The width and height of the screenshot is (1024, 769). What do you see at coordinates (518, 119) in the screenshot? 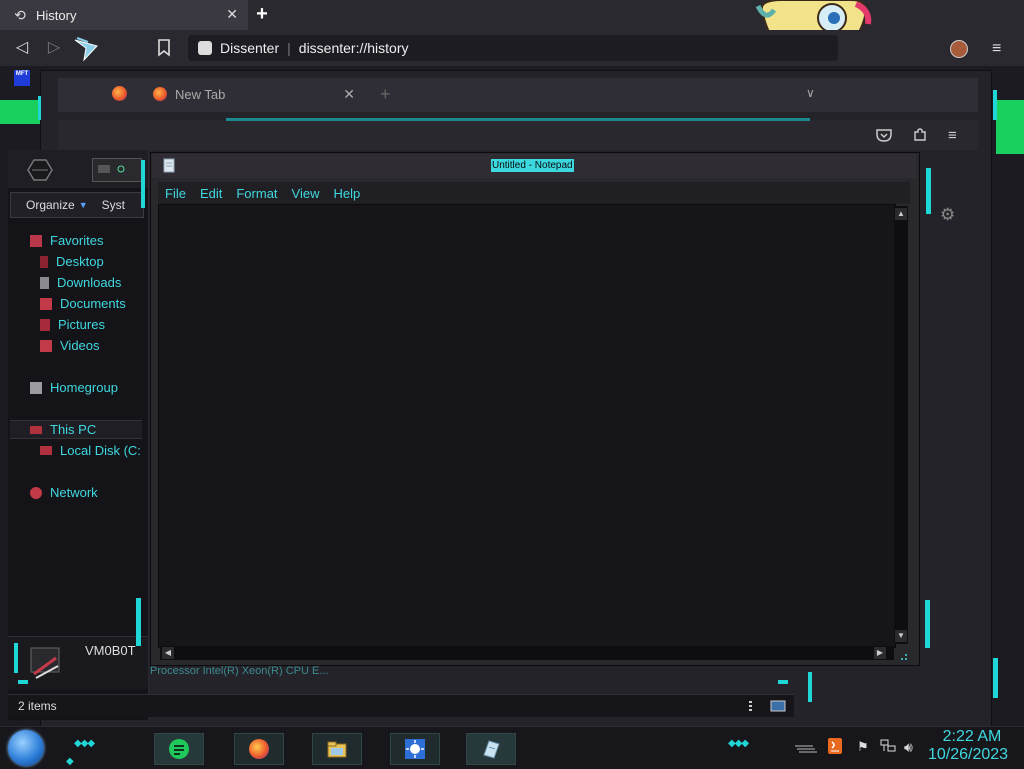
I see `firefox-urlbar-edge` at bounding box center [518, 119].